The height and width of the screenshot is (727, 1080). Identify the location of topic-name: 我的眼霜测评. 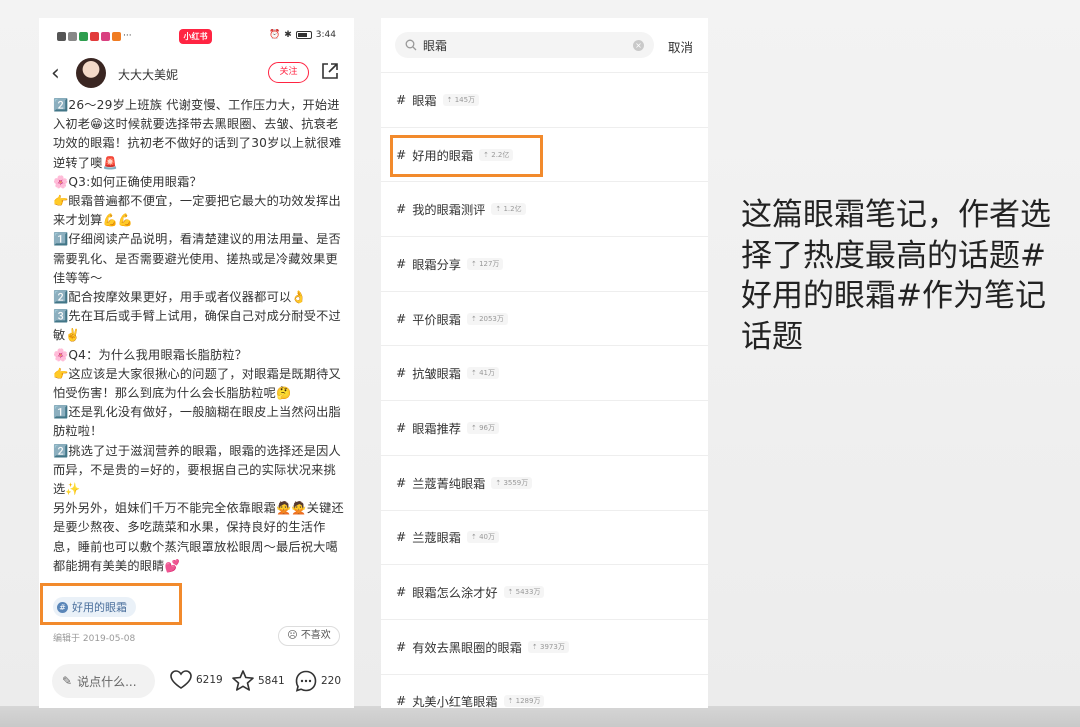
(449, 210).